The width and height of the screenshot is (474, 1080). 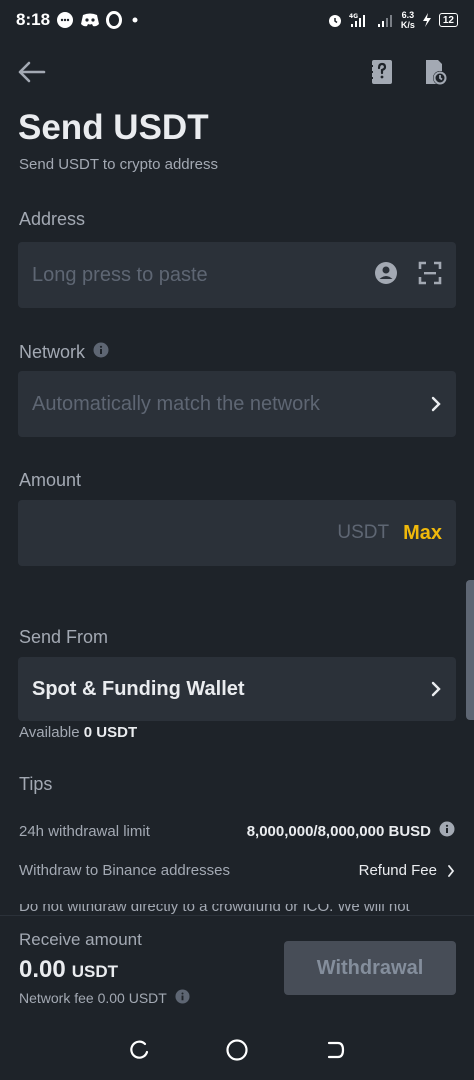 I want to click on receive-unit: USDT, so click(x=94, y=971).